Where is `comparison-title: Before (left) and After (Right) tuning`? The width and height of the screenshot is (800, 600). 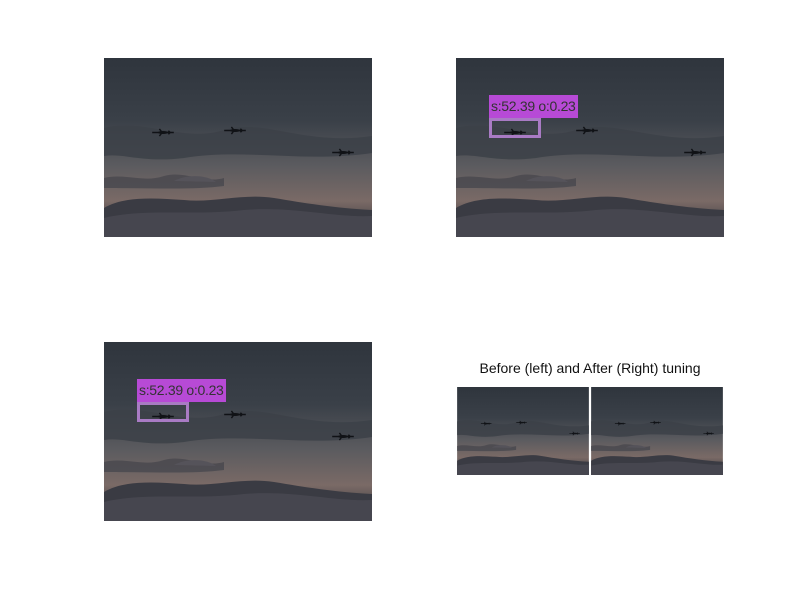
comparison-title: Before (left) and After (Right) tuning is located at coordinates (590, 368).